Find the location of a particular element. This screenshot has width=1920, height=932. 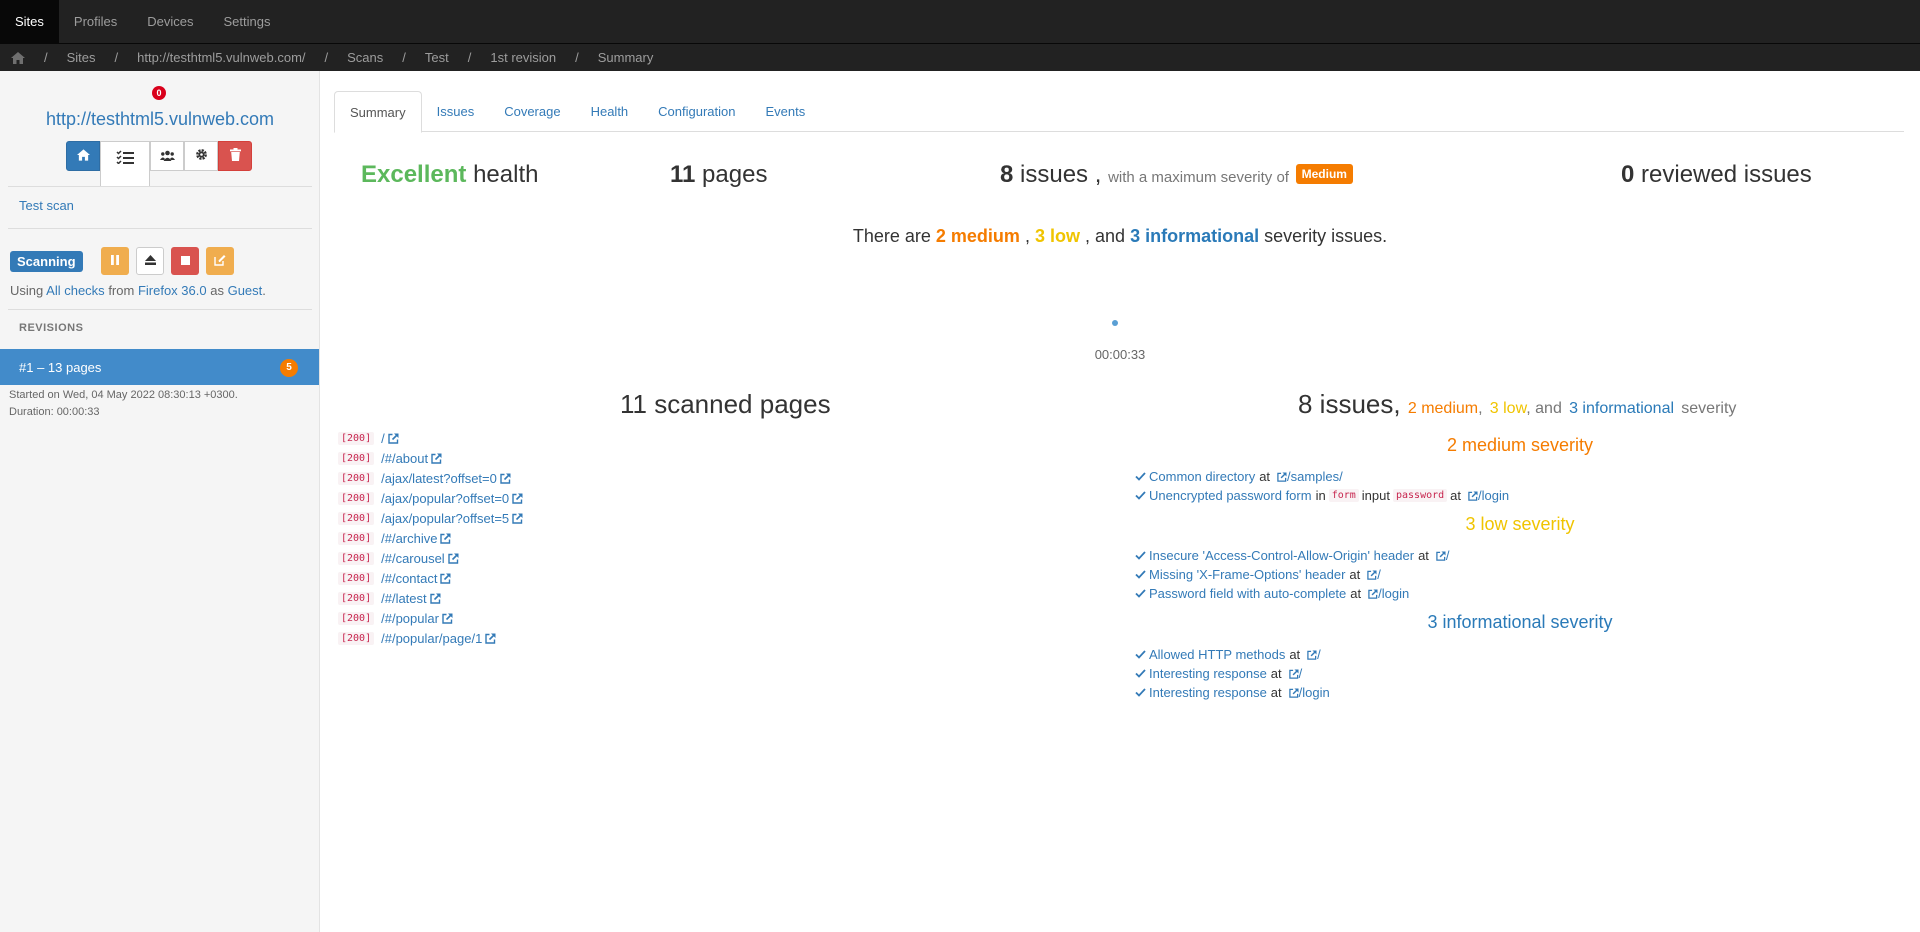

pause-button is located at coordinates (115, 261).